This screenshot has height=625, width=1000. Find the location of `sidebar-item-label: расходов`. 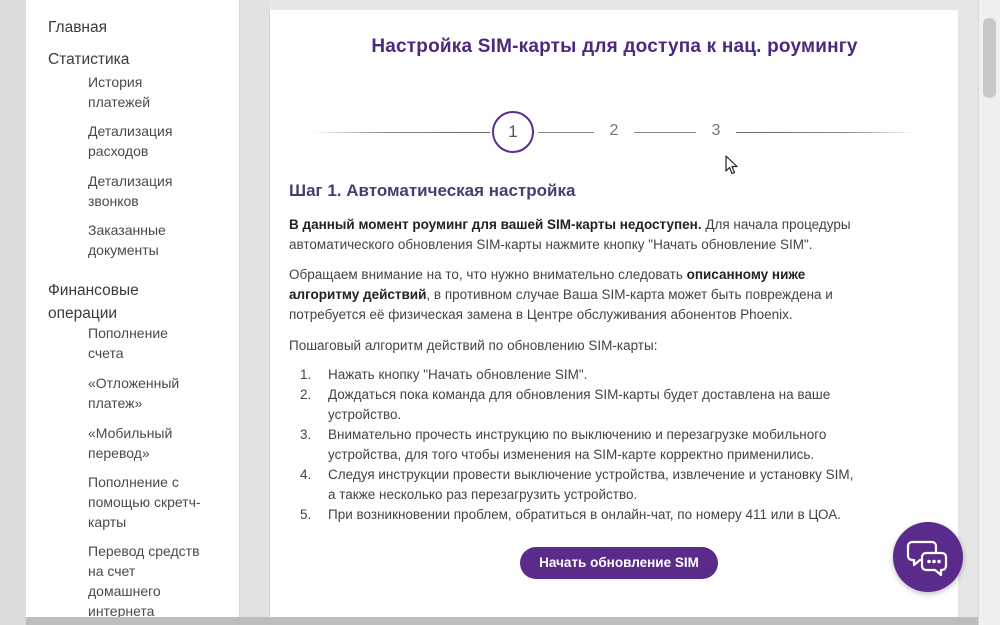

sidebar-item-label: расходов is located at coordinates (118, 151).